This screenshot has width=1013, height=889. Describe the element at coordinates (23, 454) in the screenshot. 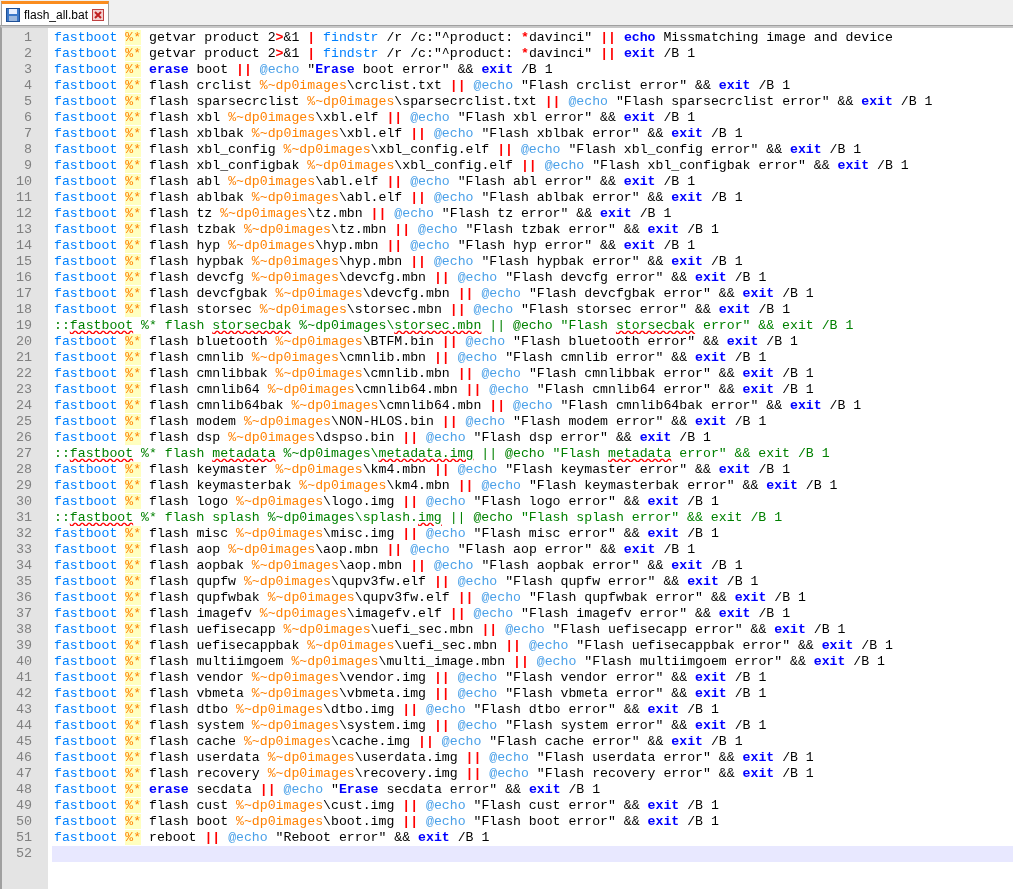

I see `line-number: 27` at that location.